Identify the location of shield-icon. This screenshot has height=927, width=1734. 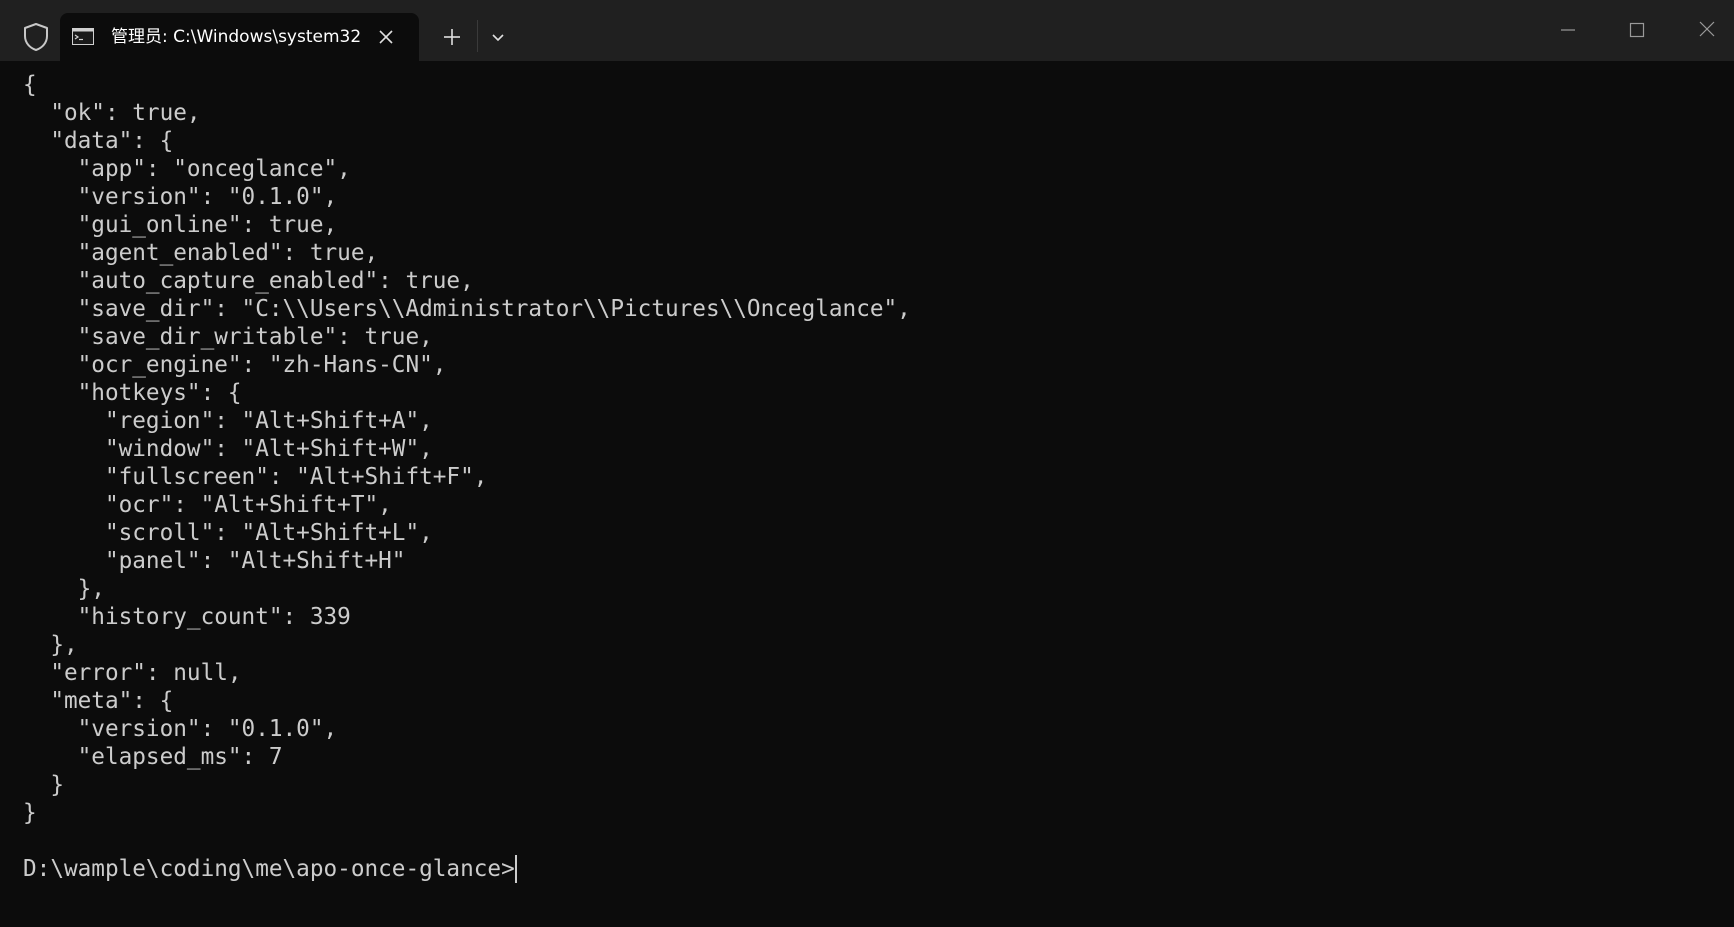
(36, 37).